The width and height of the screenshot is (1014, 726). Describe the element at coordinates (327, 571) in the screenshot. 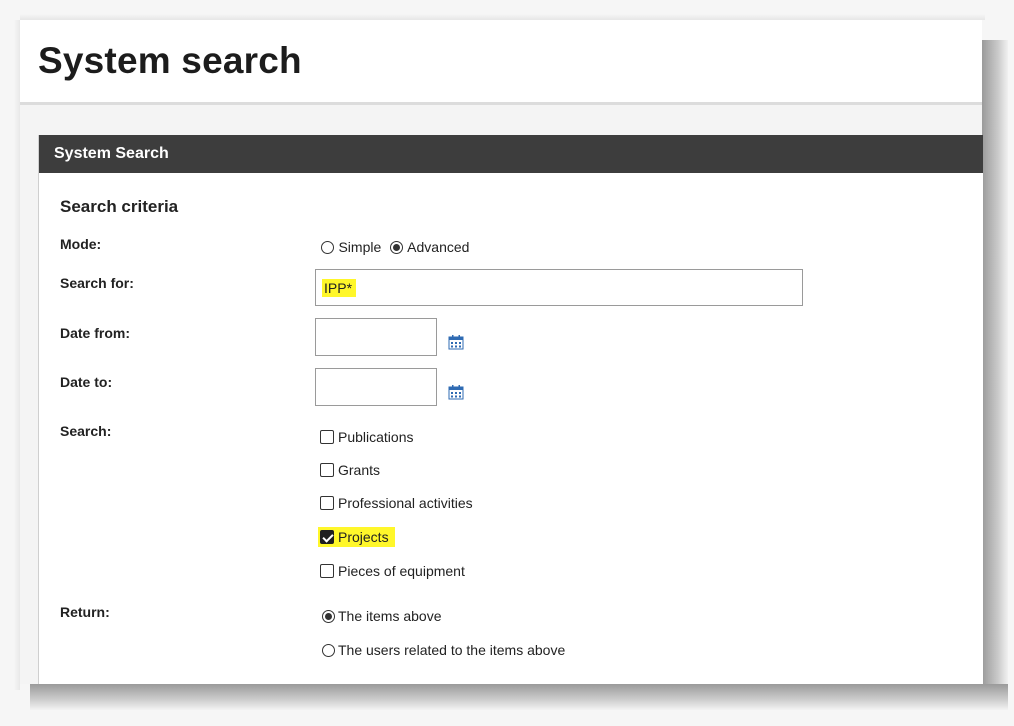

I see `pieces-of-equipment-checkbox` at that location.